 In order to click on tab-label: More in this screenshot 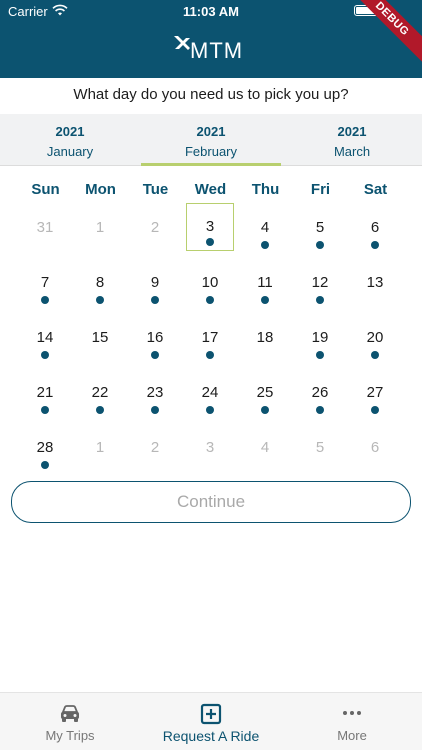, I will do `click(352, 735)`.